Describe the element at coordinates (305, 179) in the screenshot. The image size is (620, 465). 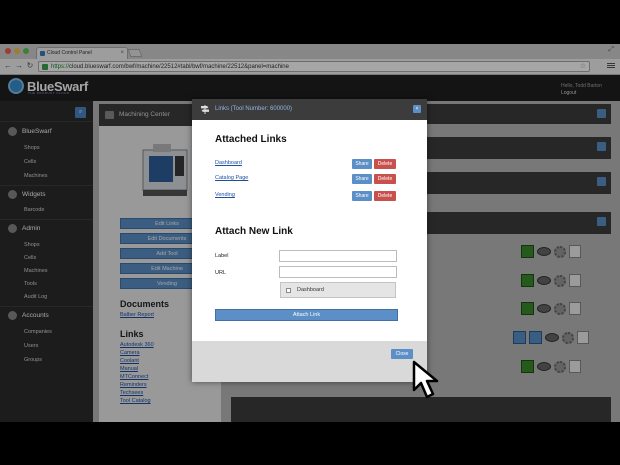
I see `attached-link-row: Catalog Page Share Delete` at that location.